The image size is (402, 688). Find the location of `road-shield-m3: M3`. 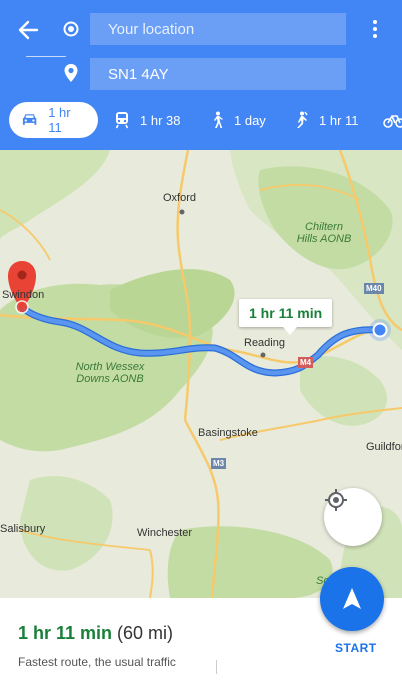

road-shield-m3: M3 is located at coordinates (219, 463).